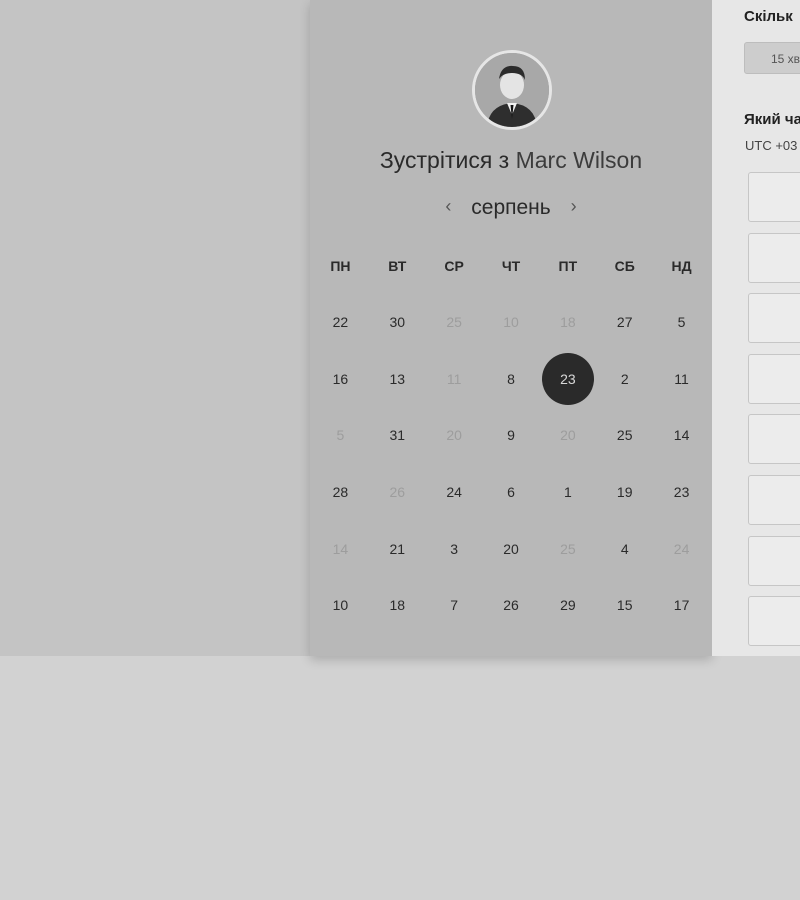 This screenshot has width=800, height=900. I want to click on calendar-day: 21, so click(397, 548).